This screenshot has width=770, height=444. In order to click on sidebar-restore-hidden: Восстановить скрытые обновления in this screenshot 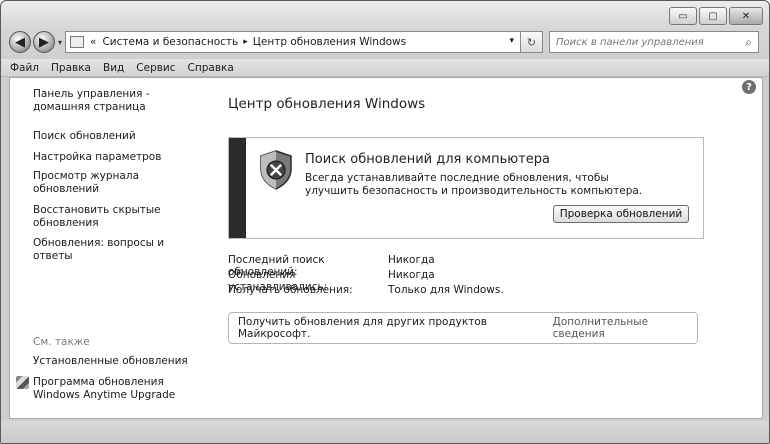, I will do `click(118, 217)`.